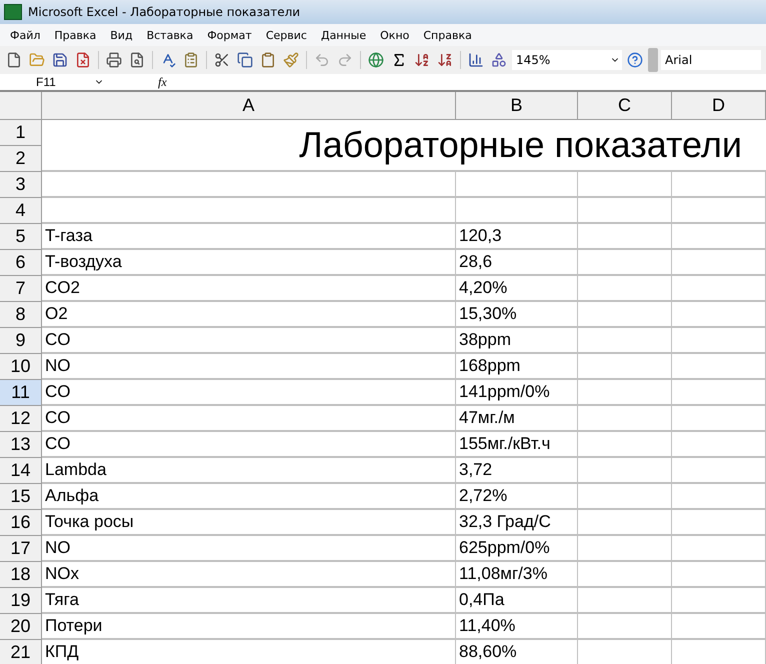  Describe the element at coordinates (517, 497) in the screenshot. I see `table-cell: 2,72%` at that location.